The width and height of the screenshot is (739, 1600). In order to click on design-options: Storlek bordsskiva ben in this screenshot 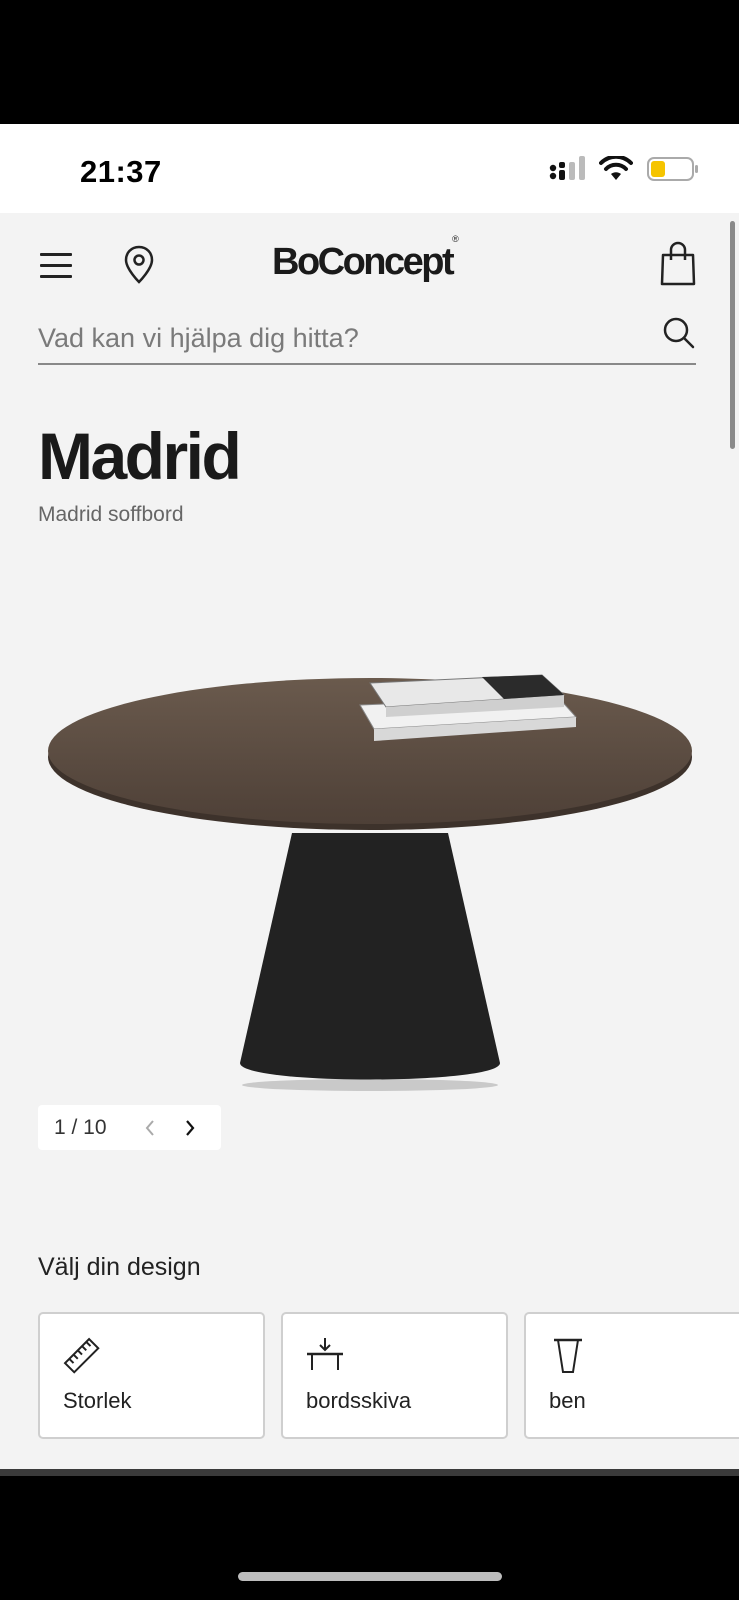, I will do `click(388, 1375)`.